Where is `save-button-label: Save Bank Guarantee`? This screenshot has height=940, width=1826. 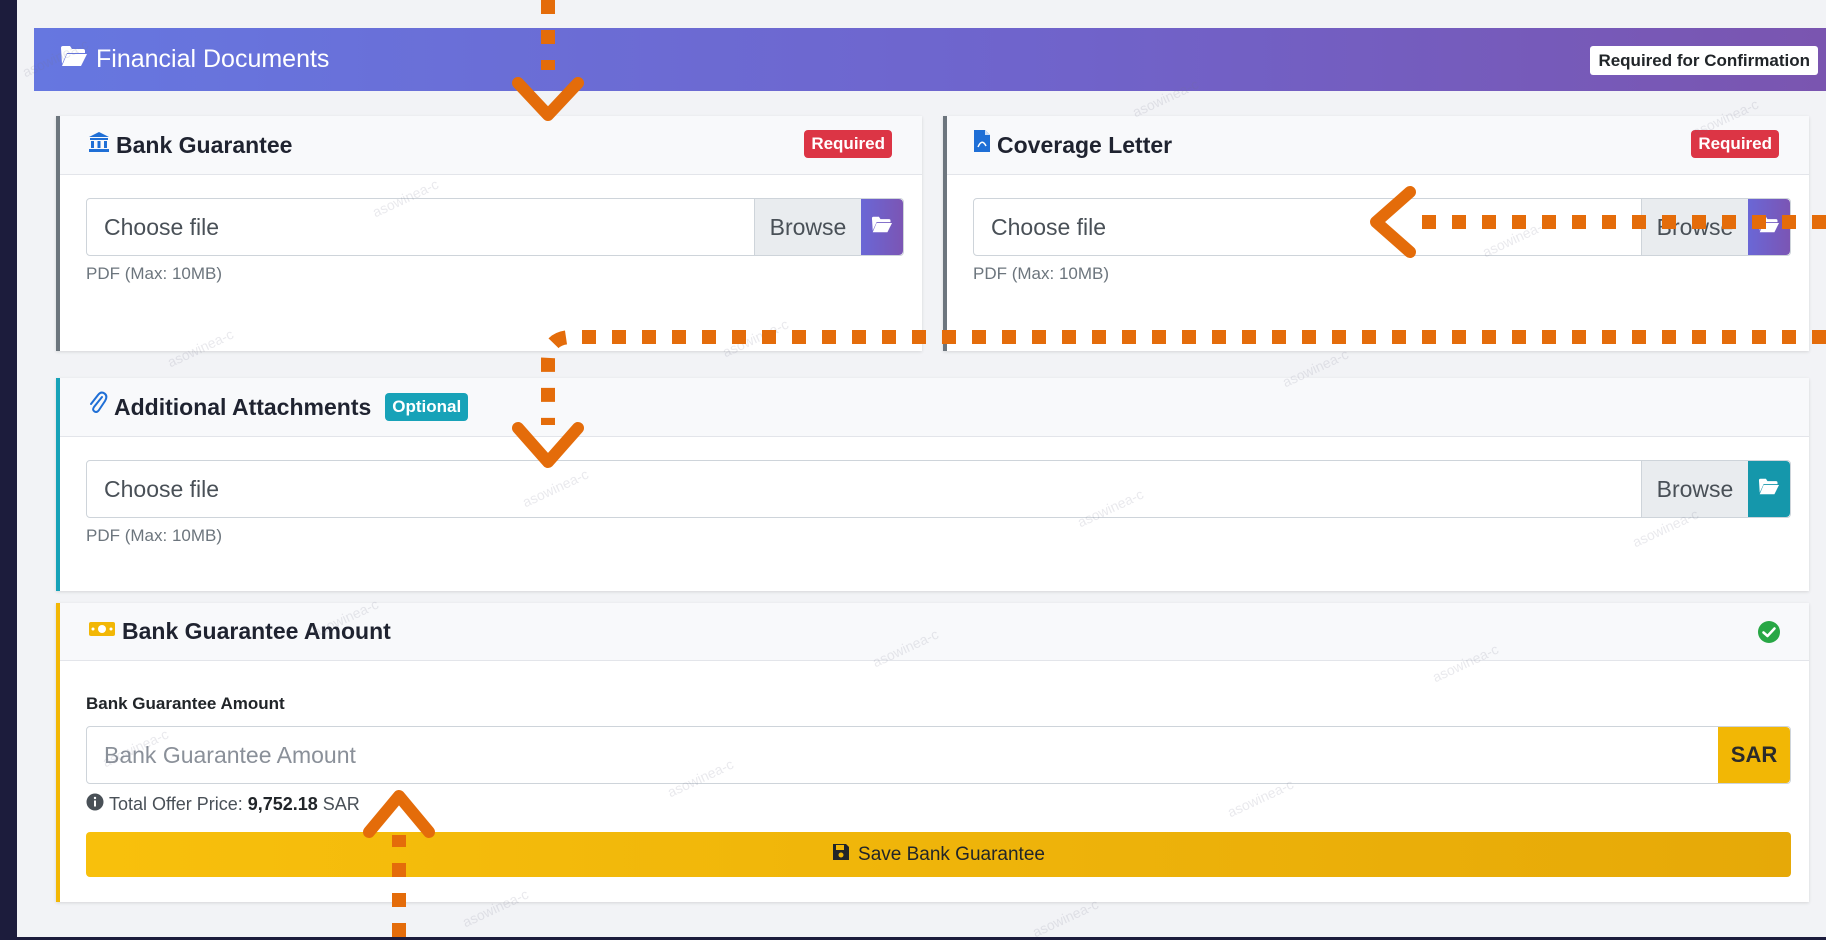 save-button-label: Save Bank Guarantee is located at coordinates (951, 854).